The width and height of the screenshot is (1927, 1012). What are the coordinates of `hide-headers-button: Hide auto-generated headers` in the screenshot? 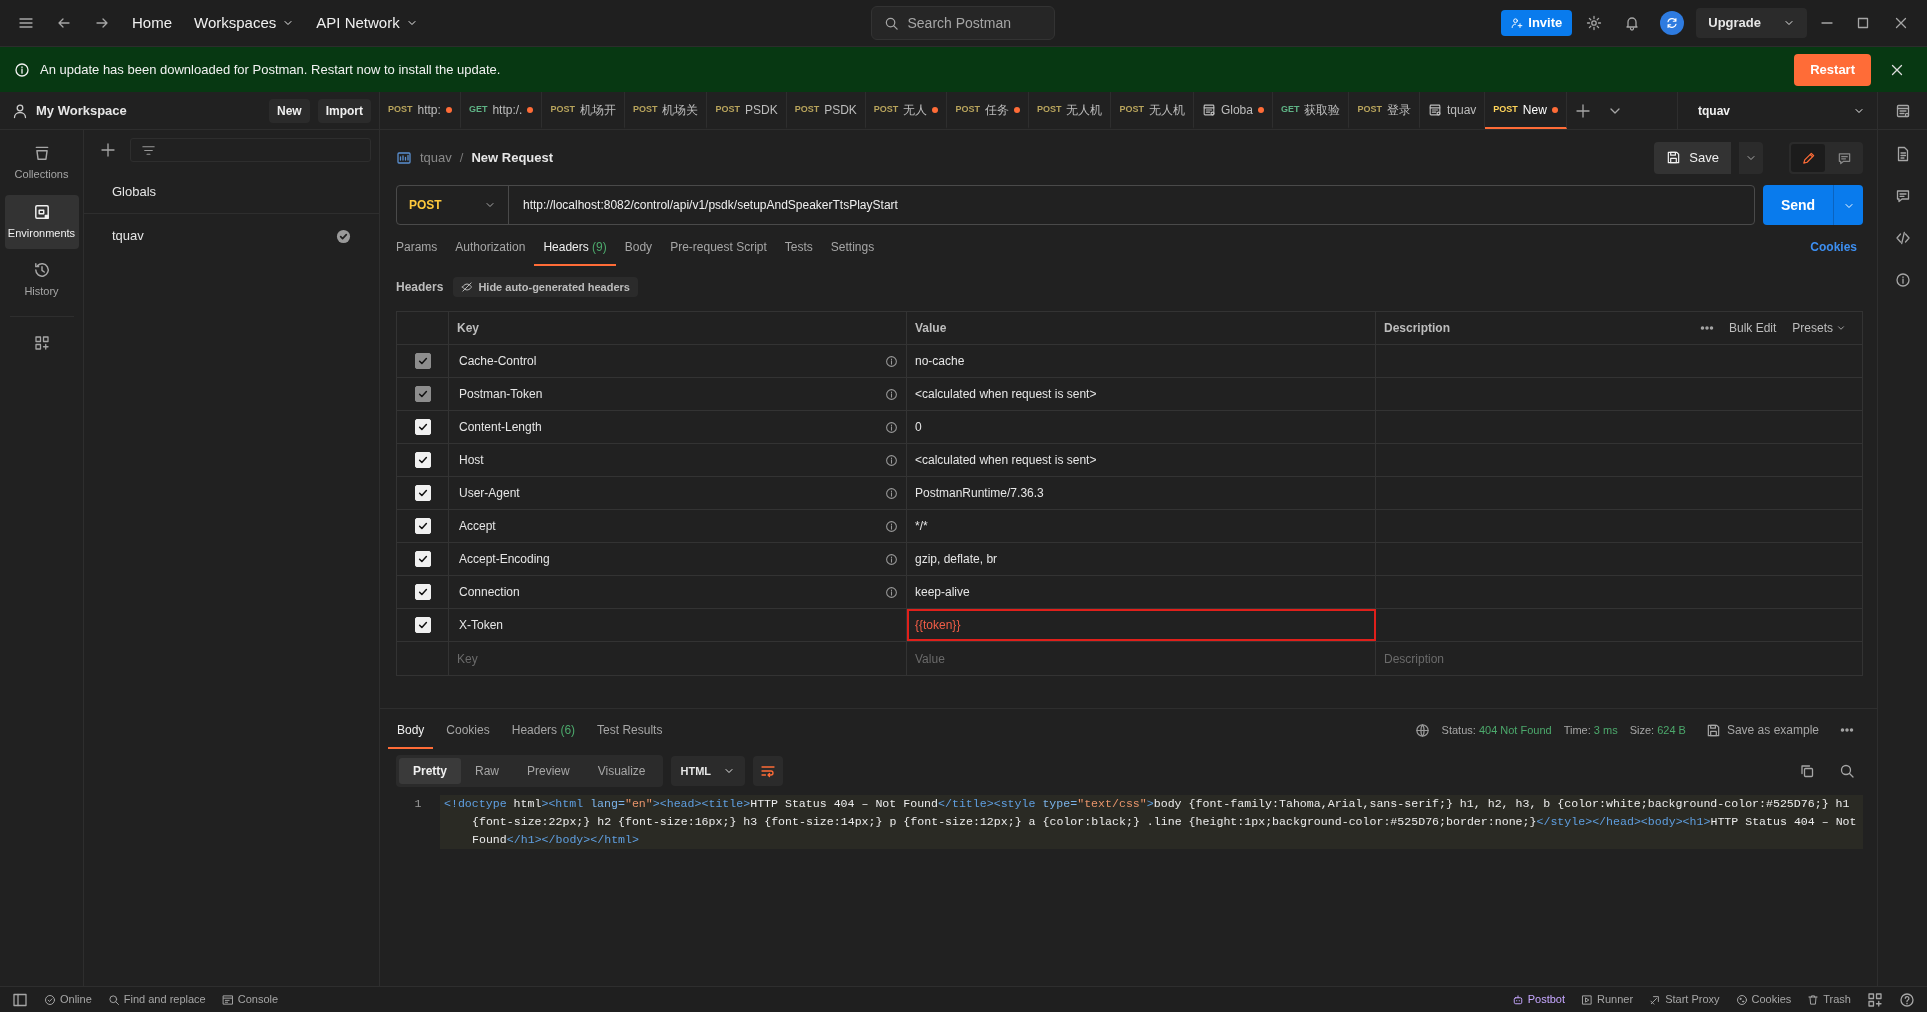 It's located at (545, 287).